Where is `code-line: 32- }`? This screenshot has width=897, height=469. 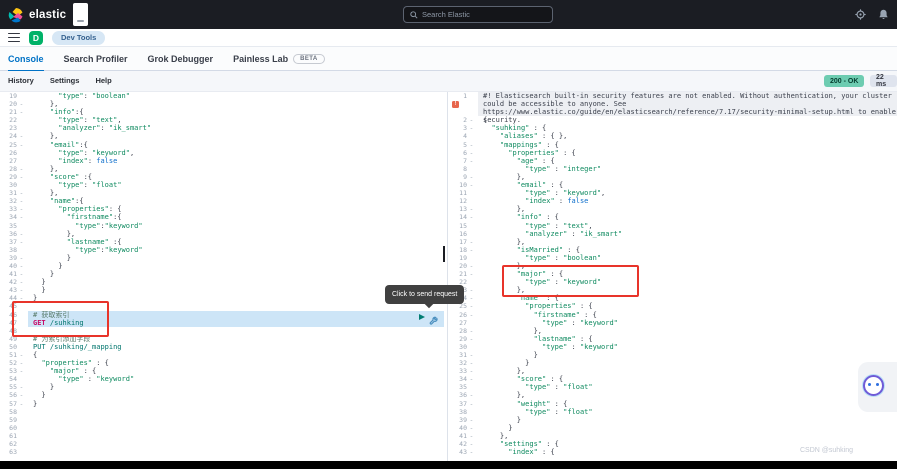
code-line: 32- } is located at coordinates (673, 363).